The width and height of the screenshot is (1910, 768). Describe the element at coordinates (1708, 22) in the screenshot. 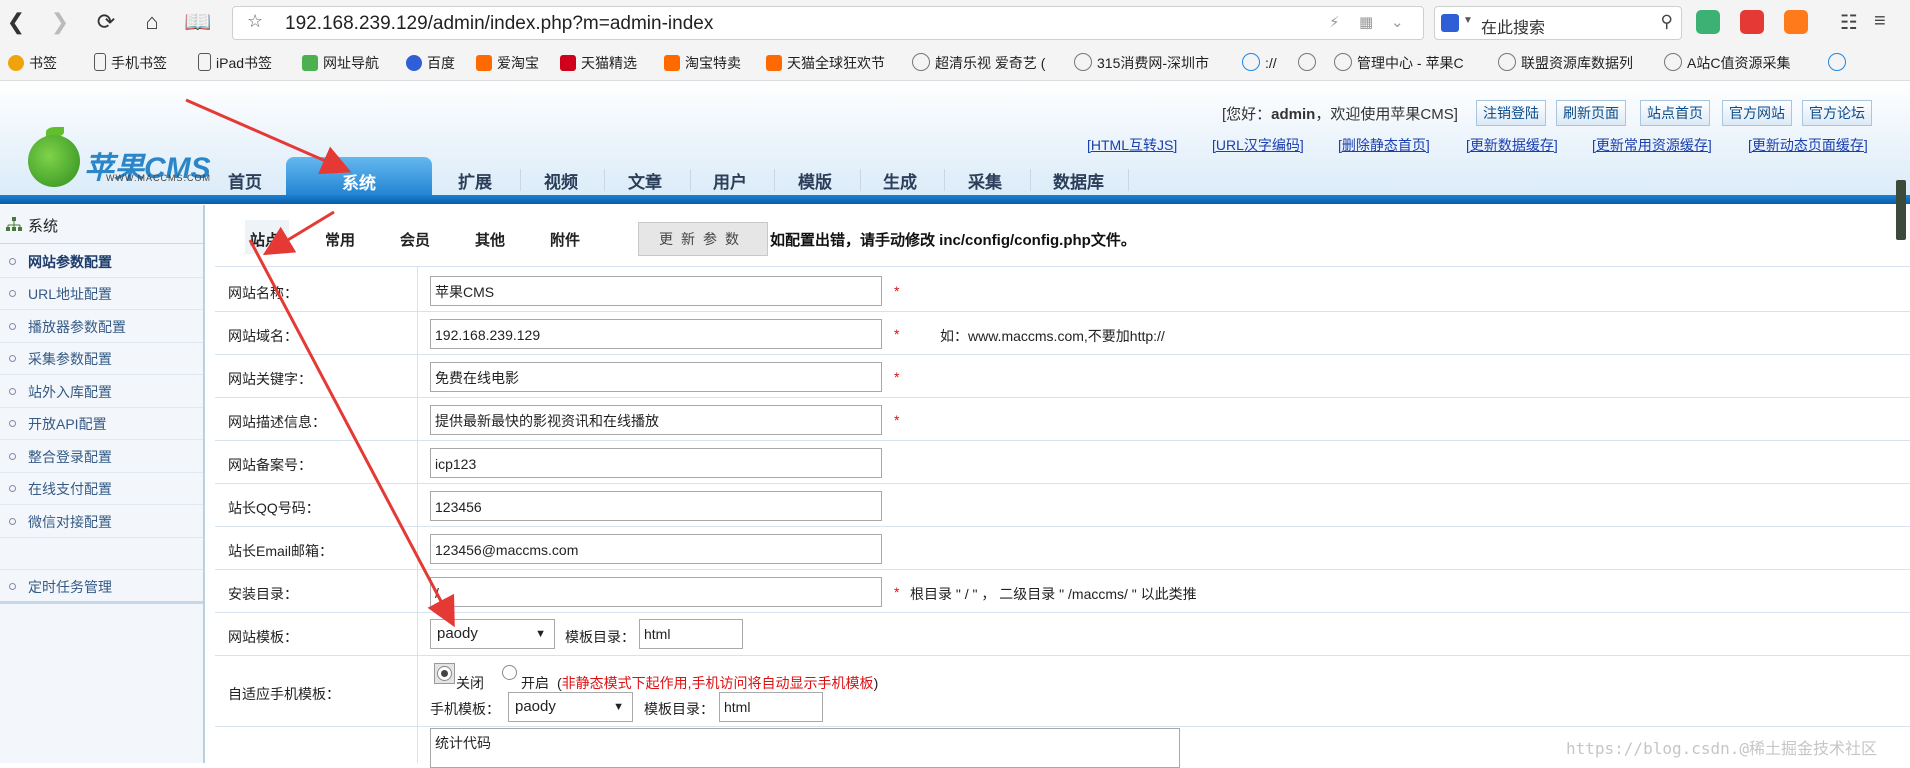

I see `extension-icon` at that location.